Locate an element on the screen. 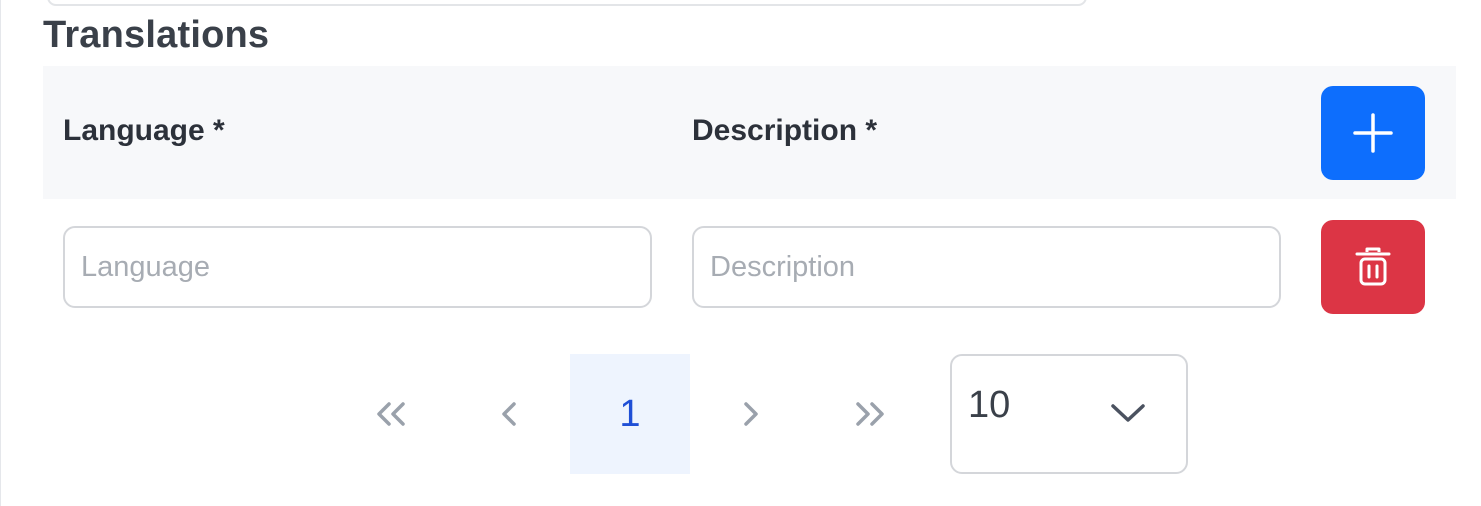 Image resolution: width=1481 pixels, height=506 pixels. trash-icon is located at coordinates (1373, 266).